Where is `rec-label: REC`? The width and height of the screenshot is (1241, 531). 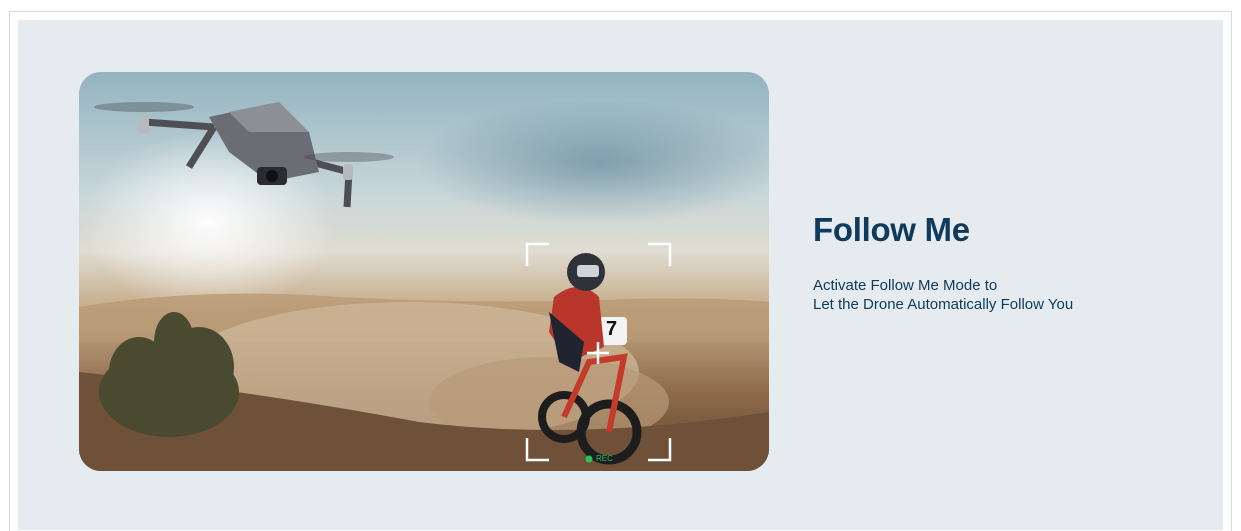 rec-label: REC is located at coordinates (604, 458).